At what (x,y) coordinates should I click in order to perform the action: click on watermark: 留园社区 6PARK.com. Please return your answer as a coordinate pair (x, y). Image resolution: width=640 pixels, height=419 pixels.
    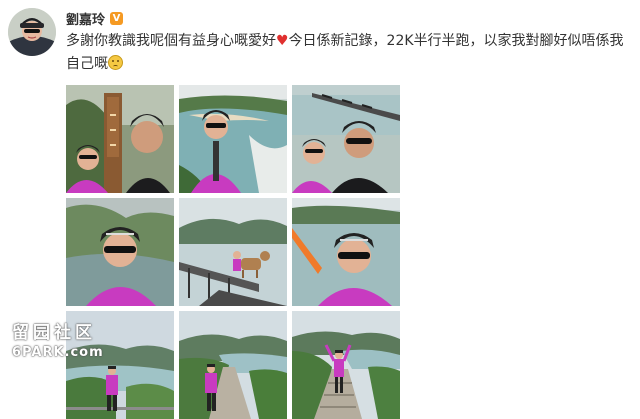
    Looking at the image, I should click on (58, 339).